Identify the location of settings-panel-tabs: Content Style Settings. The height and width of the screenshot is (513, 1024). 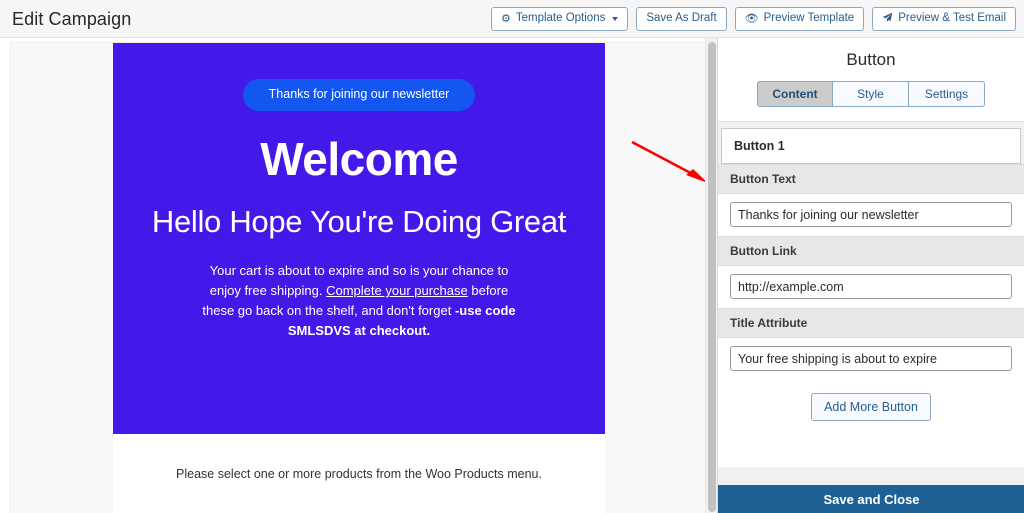
(871, 94).